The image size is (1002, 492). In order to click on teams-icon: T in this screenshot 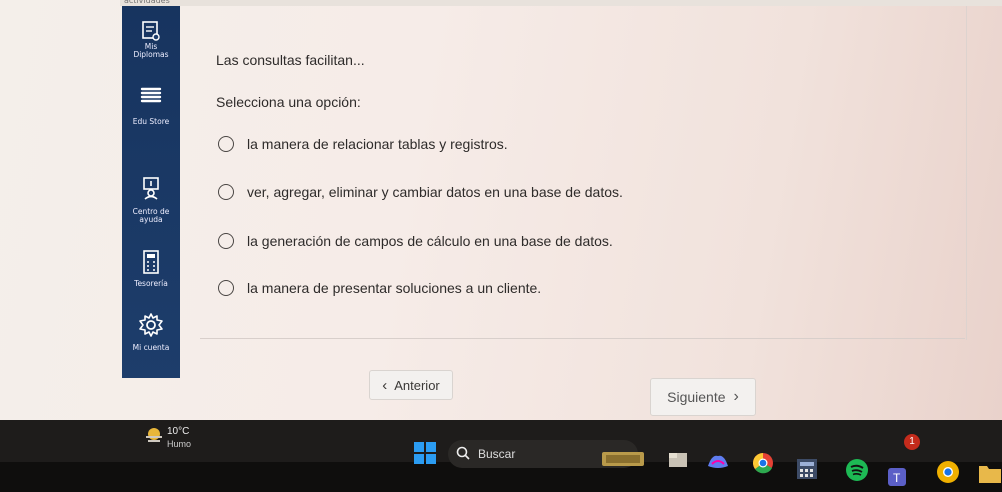, I will do `click(899, 475)`.